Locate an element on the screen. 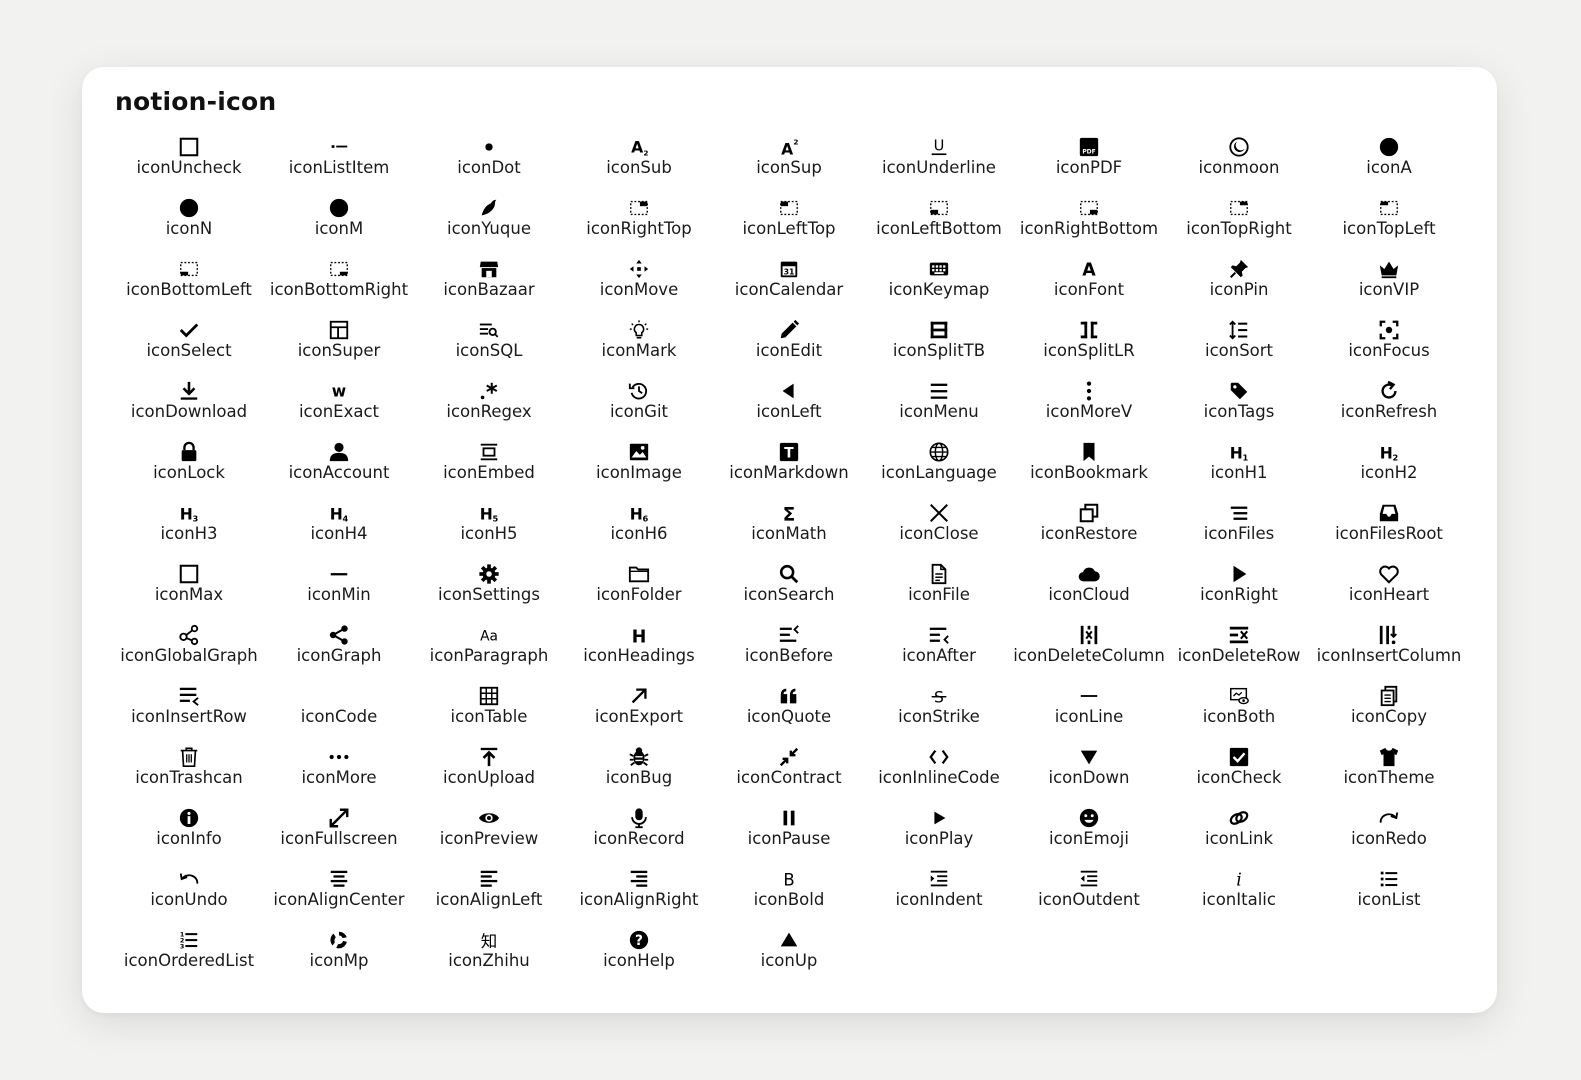 This screenshot has width=1581, height=1080. icon-tile-iconh4: H 4 iconH4 is located at coordinates (339, 531).